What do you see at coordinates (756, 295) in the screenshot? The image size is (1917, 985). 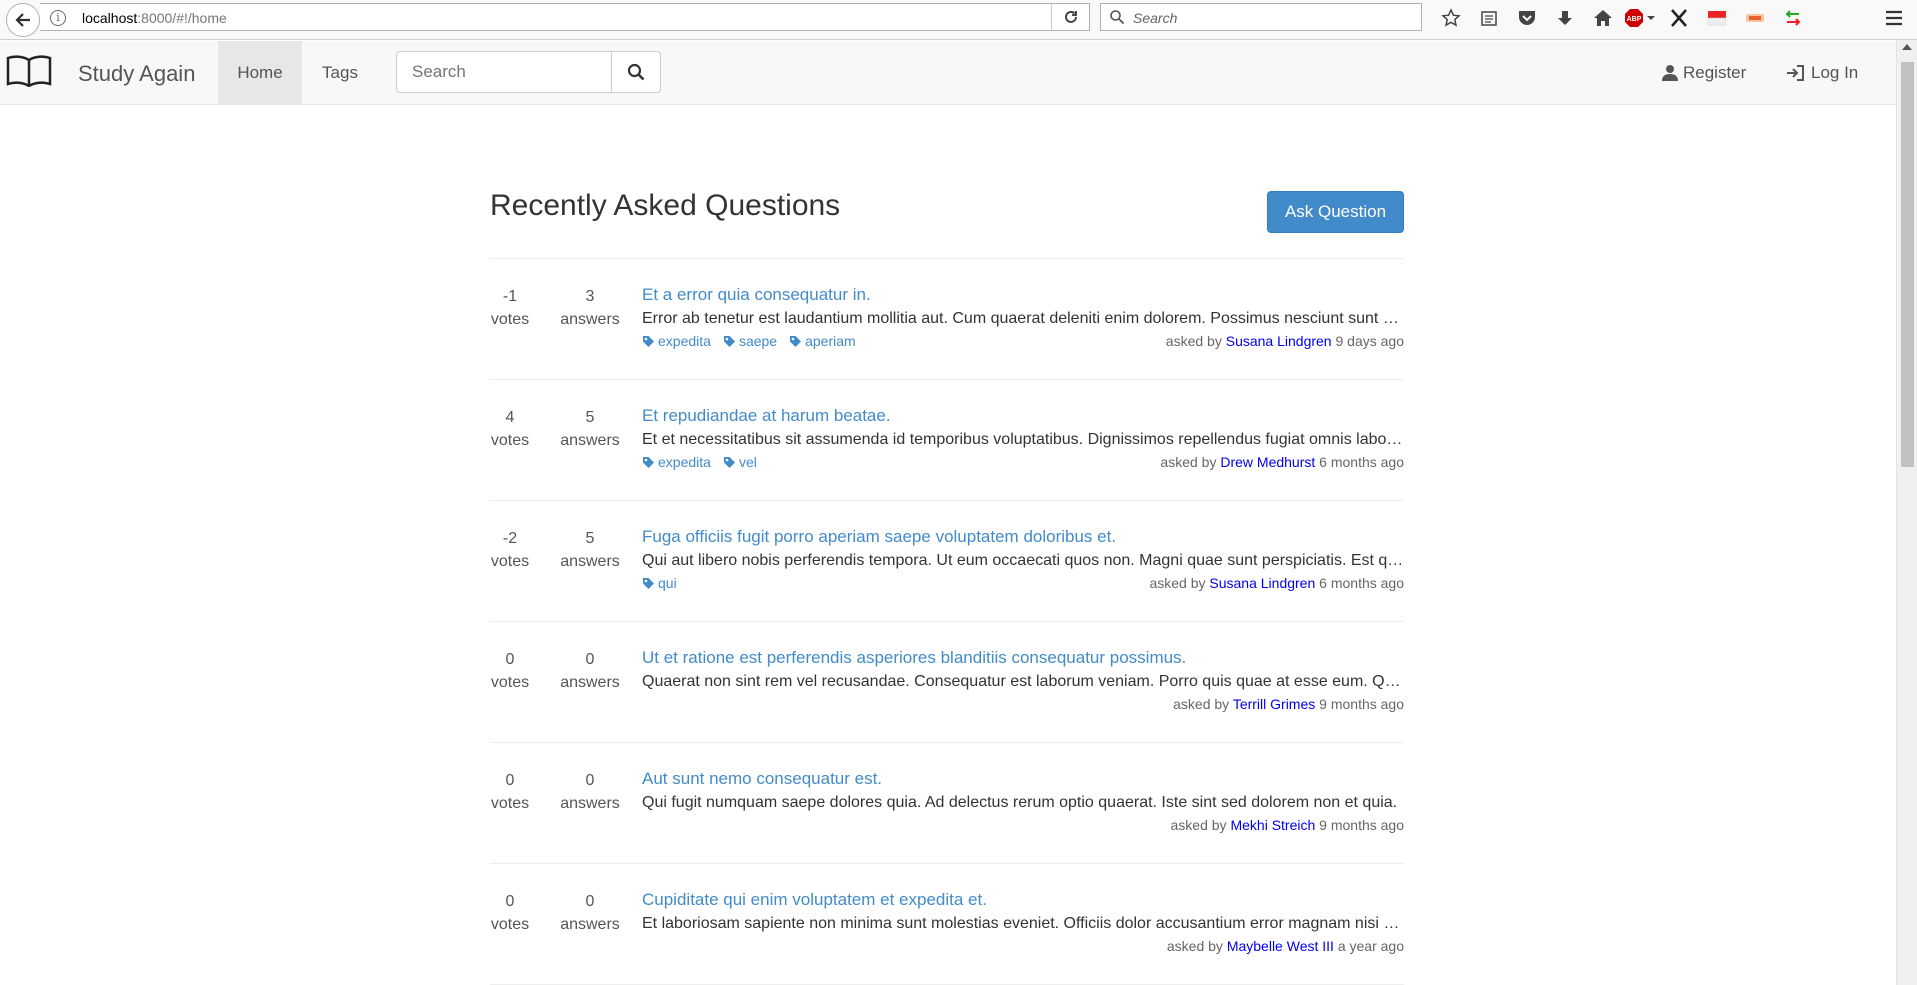 I see `question-title-link: Et a error quia consequatur in.` at bounding box center [756, 295].